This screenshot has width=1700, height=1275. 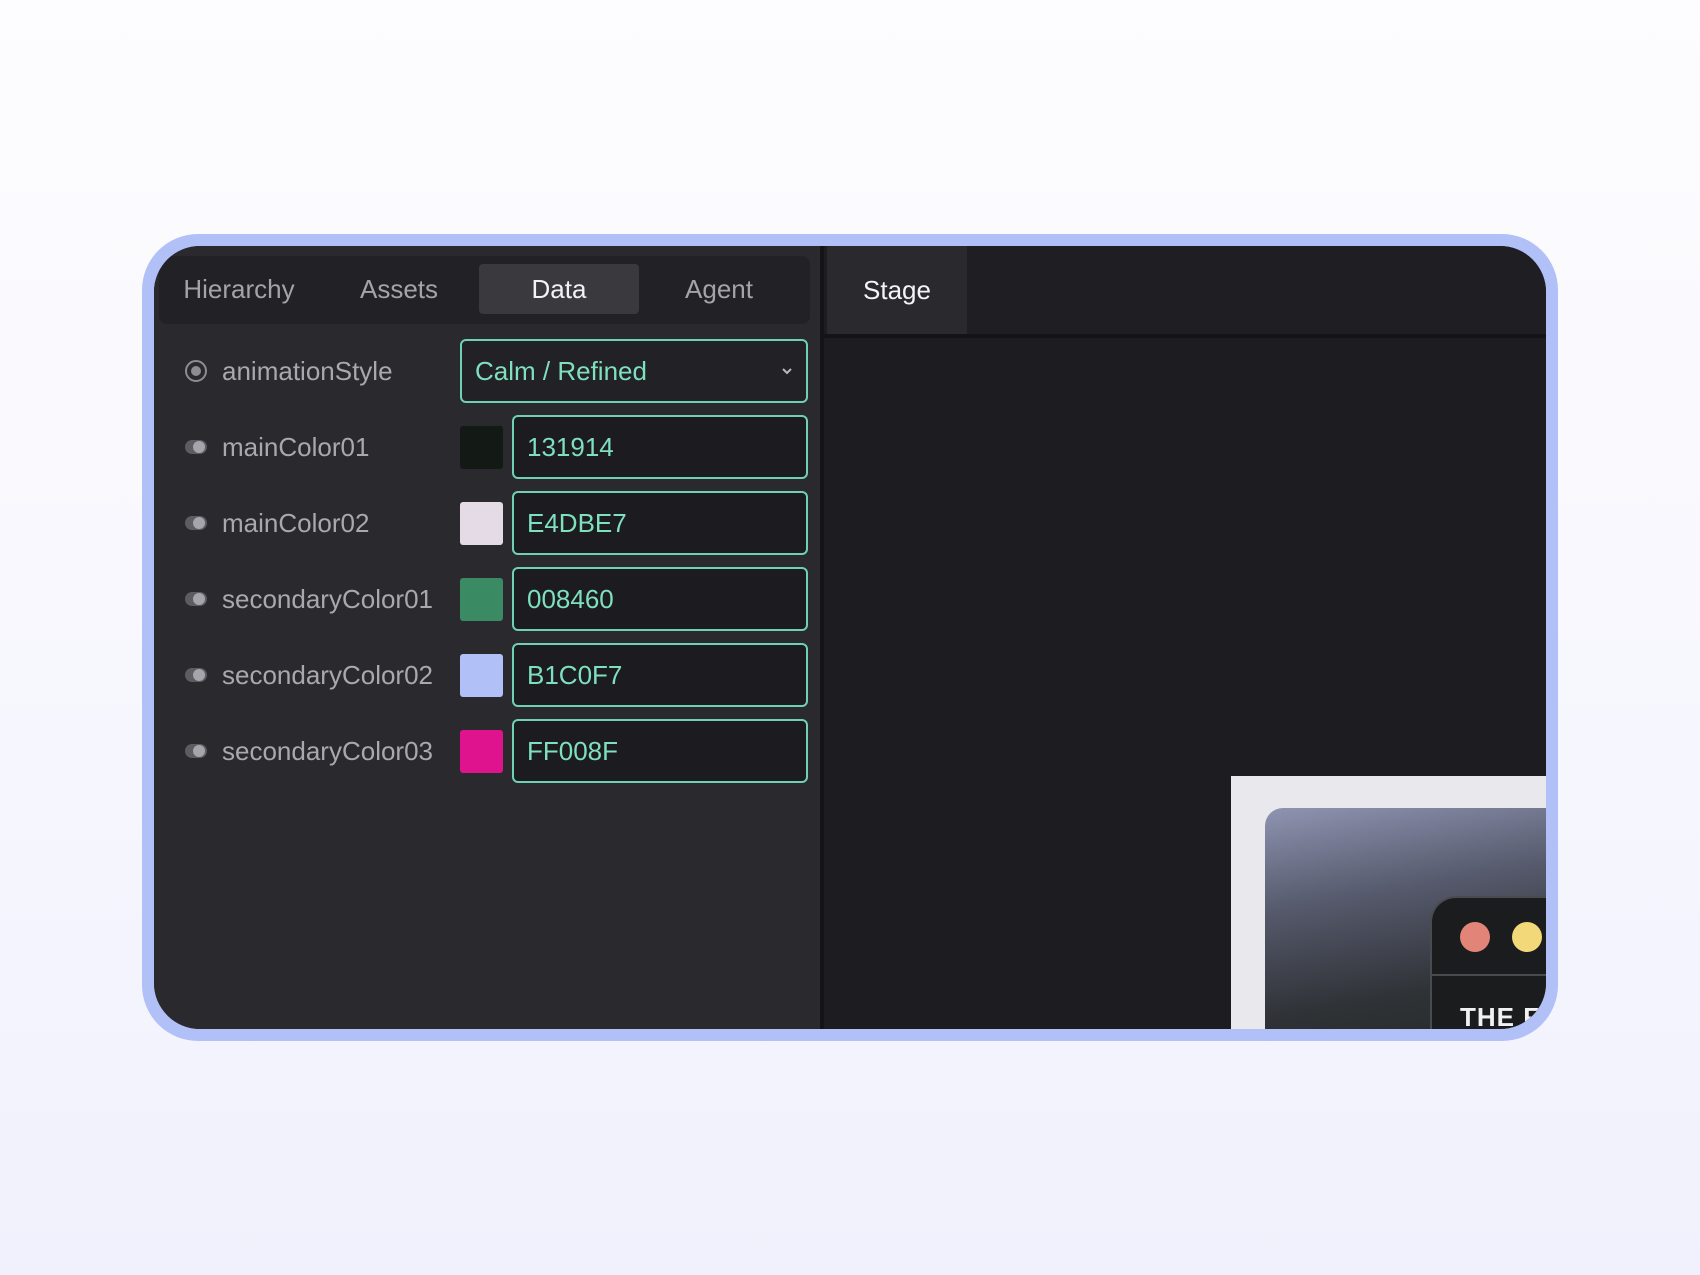 I want to click on color-hex-input: FF008F, so click(x=660, y=751).